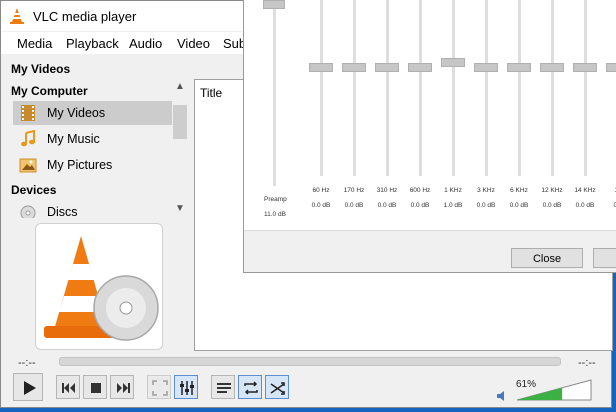 The image size is (616, 412). Describe the element at coordinates (211, 93) in the screenshot. I see `column-header-title: Title` at that location.